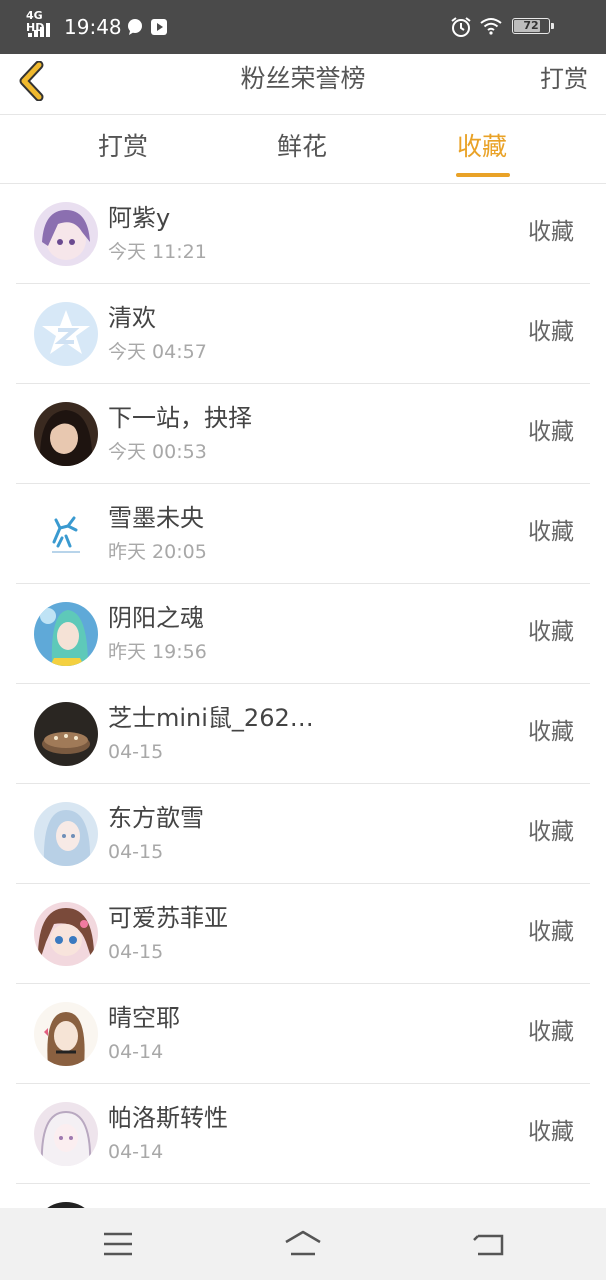  What do you see at coordinates (303, 1034) in the screenshot?
I see `list-item: 晴空耶 04-14 收藏` at bounding box center [303, 1034].